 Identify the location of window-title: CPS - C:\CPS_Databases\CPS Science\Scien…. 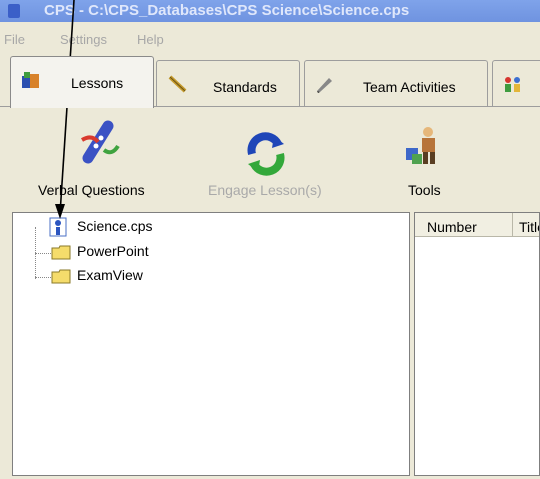
(227, 10).